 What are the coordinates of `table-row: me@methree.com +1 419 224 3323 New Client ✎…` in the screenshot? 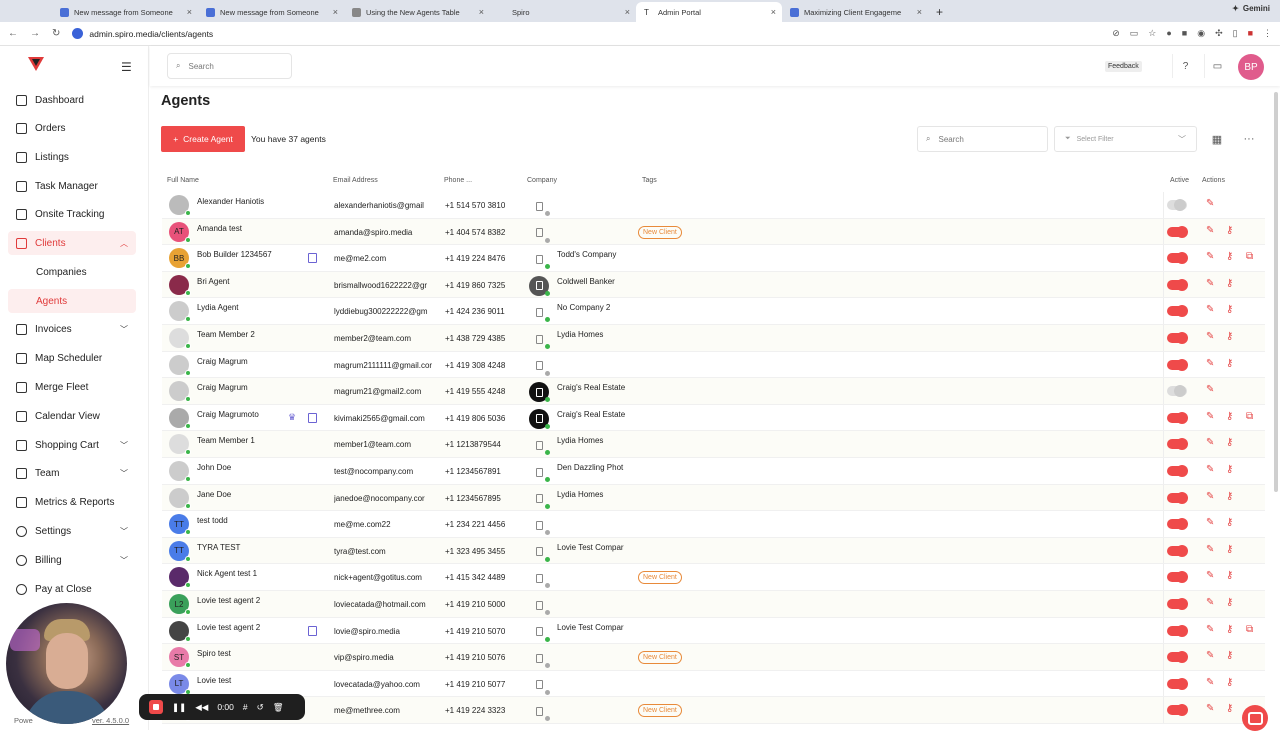 It's located at (713, 710).